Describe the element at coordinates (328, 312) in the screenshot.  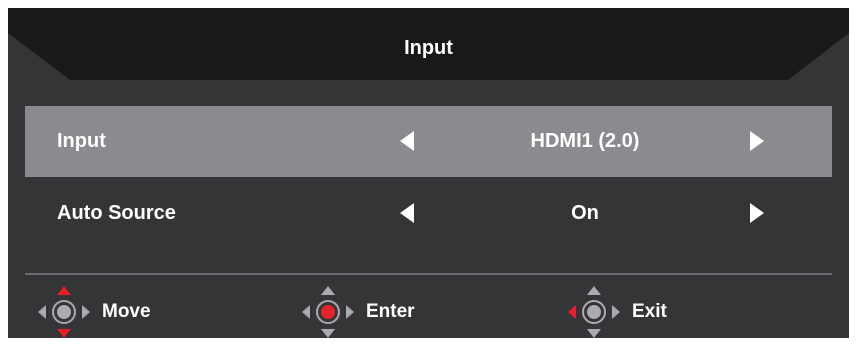
I see `joystick-enter-icon` at that location.